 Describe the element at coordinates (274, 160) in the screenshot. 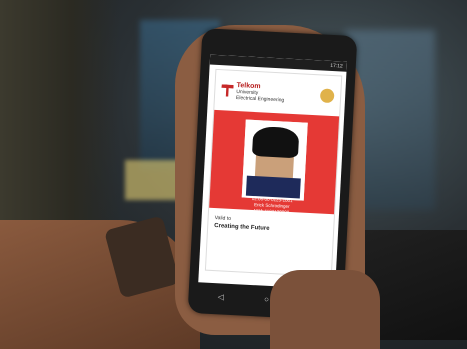

I see `student-photo` at that location.